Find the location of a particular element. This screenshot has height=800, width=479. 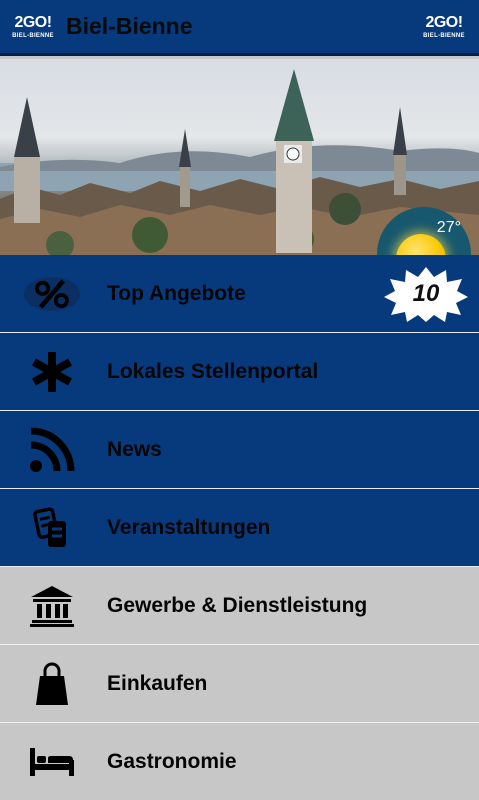

badge-count: 10 is located at coordinates (426, 293).